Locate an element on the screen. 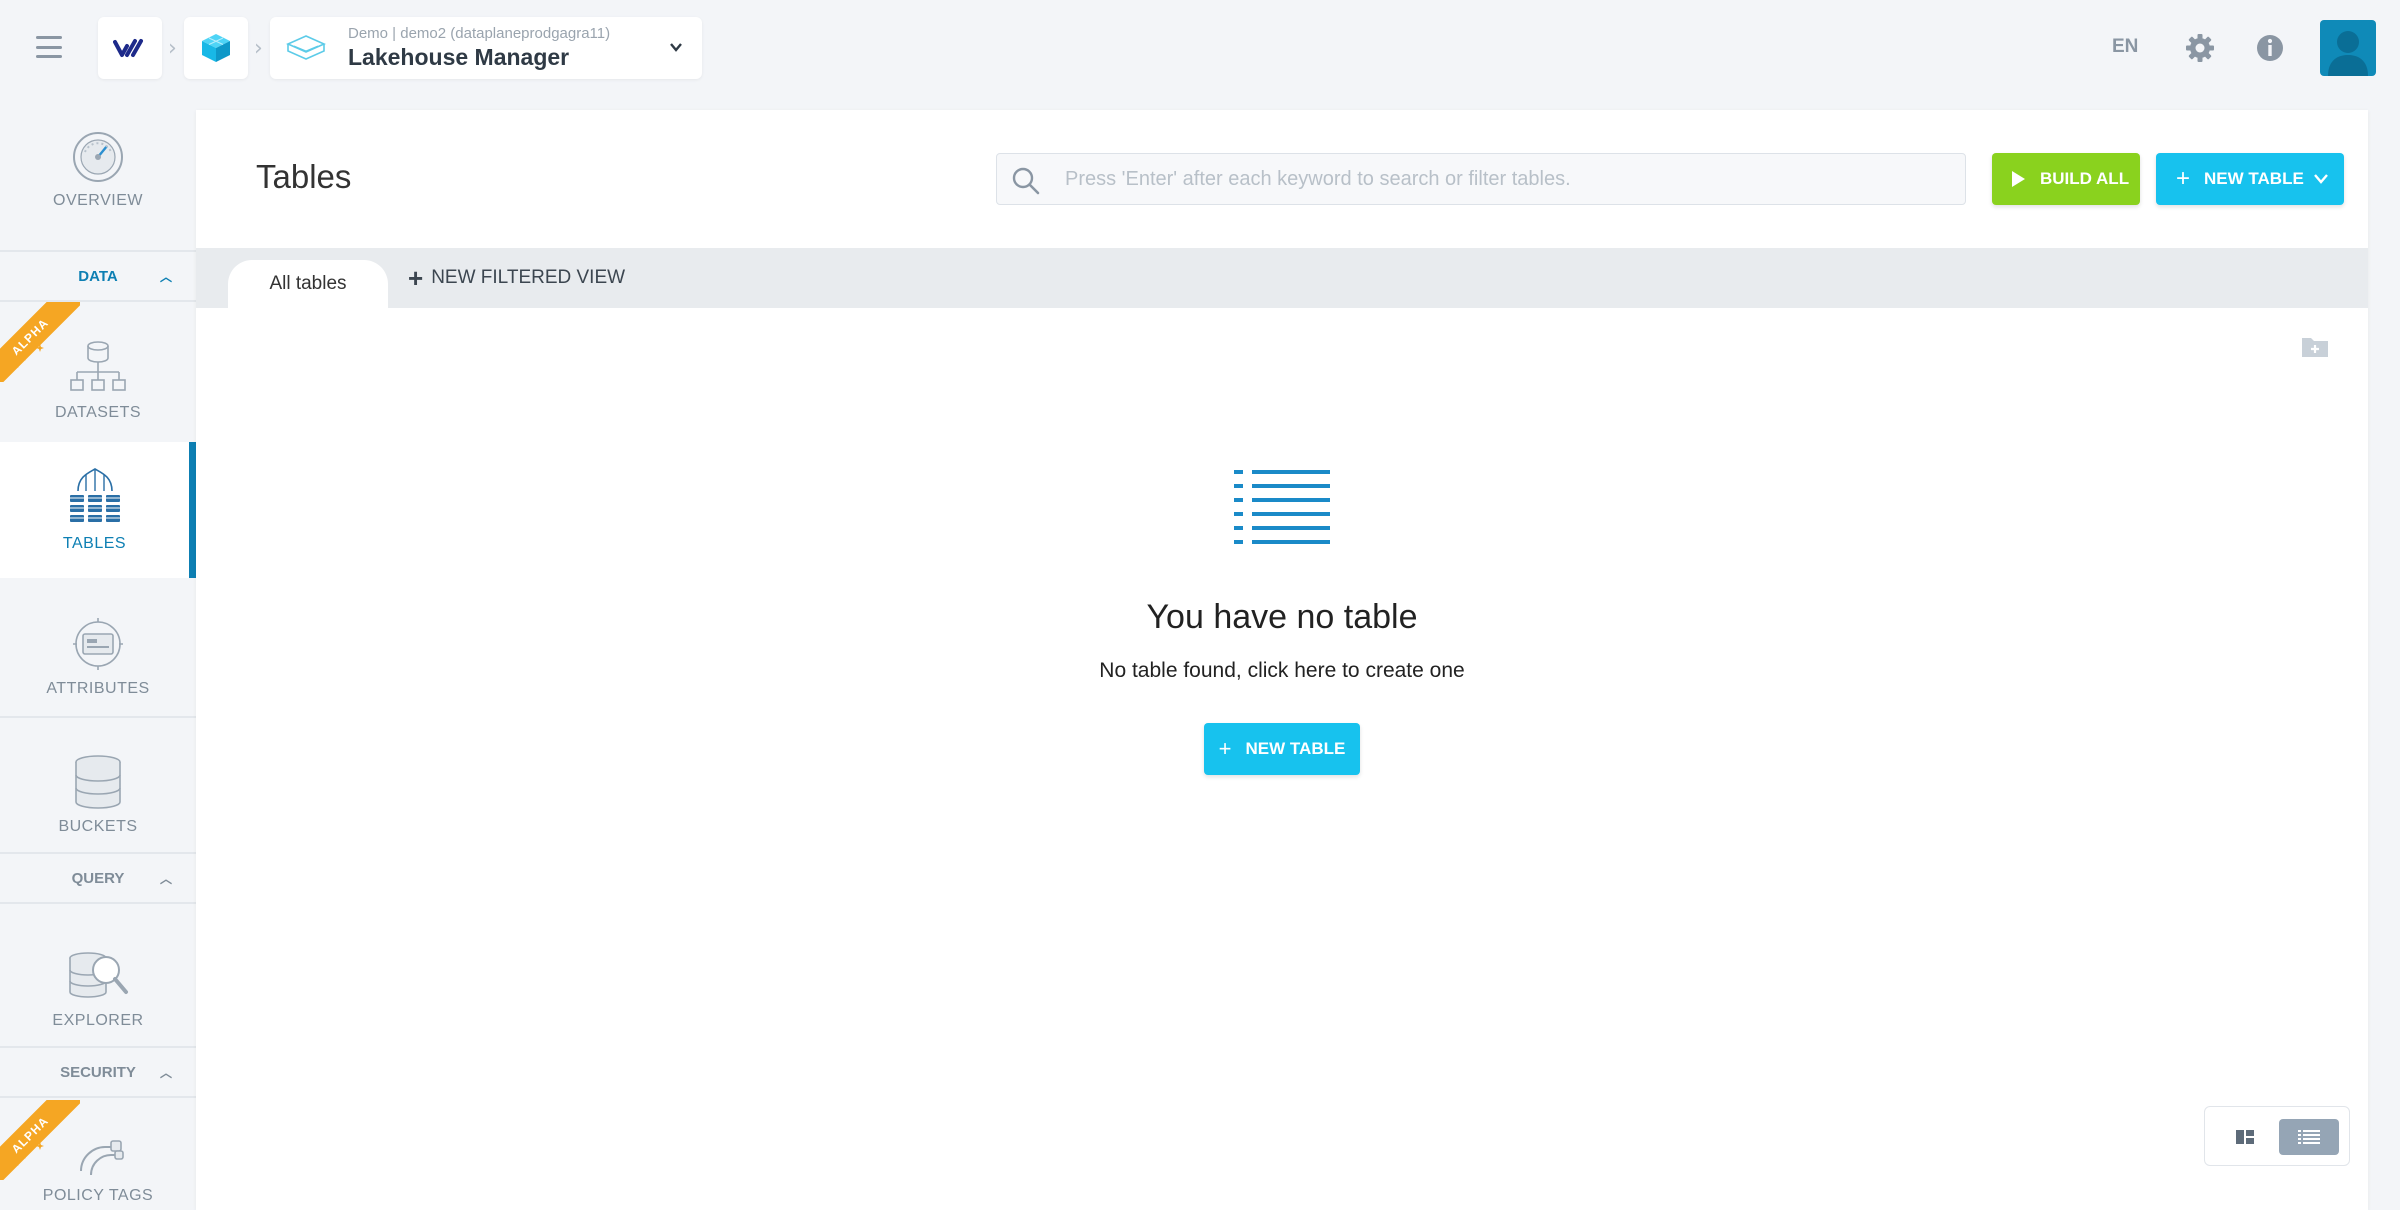  sidebar-item-label: BUCKETS is located at coordinates (98, 826).